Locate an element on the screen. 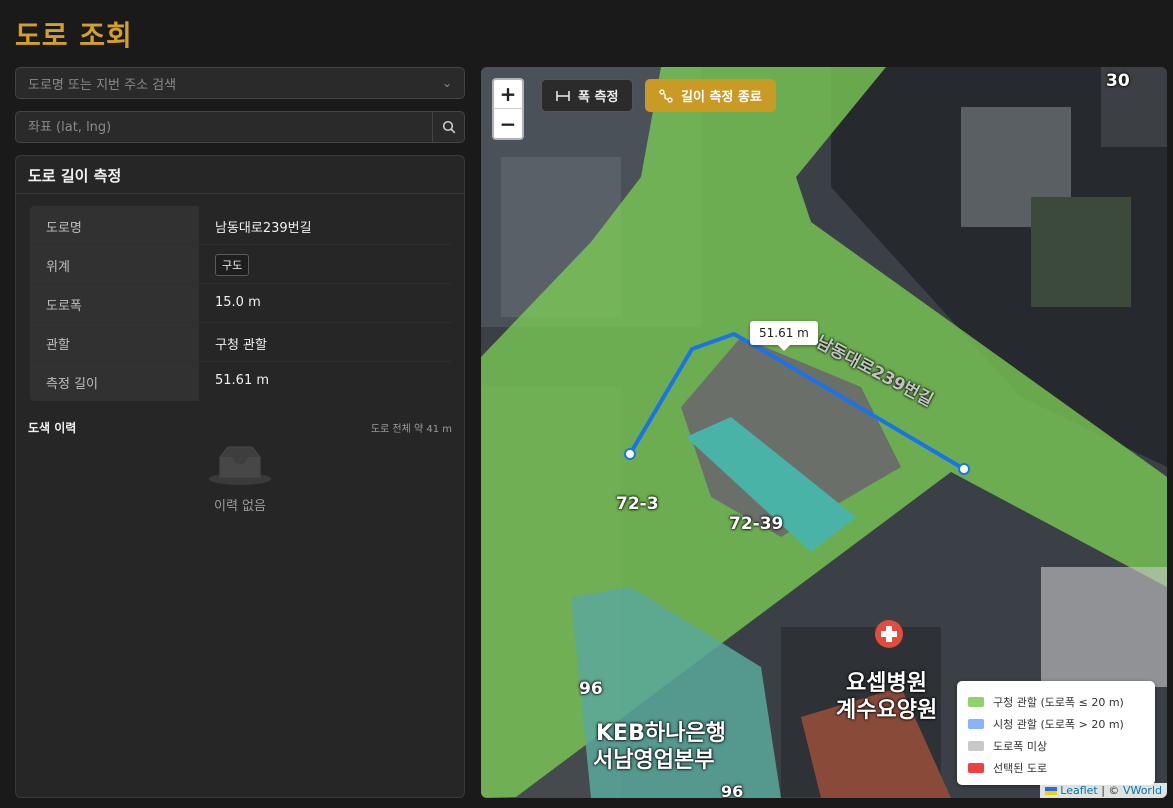 The height and width of the screenshot is (808, 1173). coordinate-search-button is located at coordinates (449, 127).